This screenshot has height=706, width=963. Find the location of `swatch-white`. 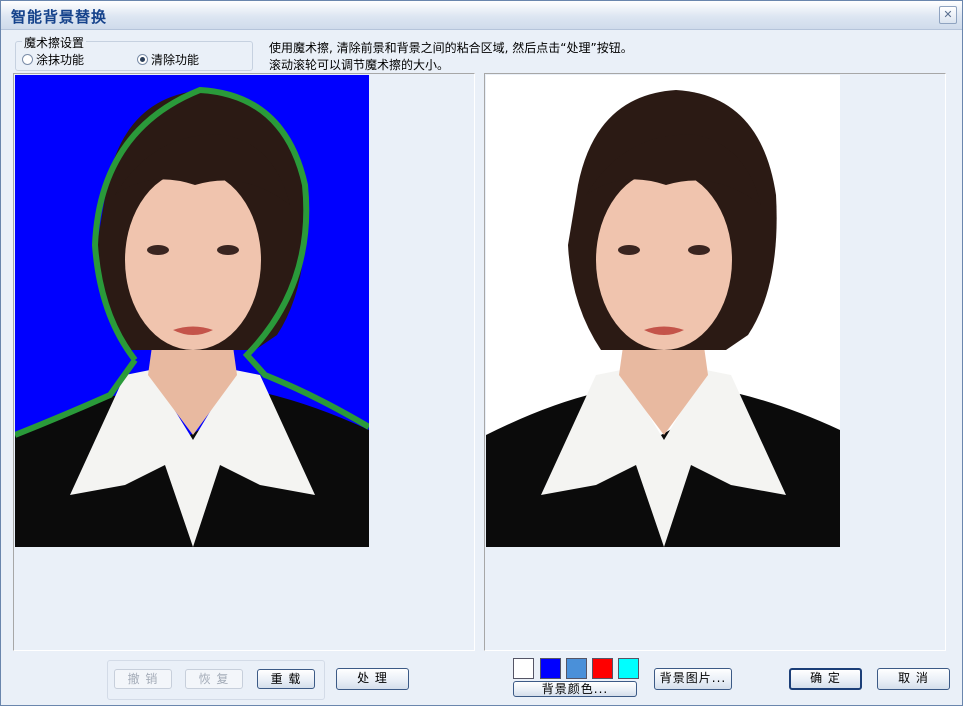

swatch-white is located at coordinates (523, 668).